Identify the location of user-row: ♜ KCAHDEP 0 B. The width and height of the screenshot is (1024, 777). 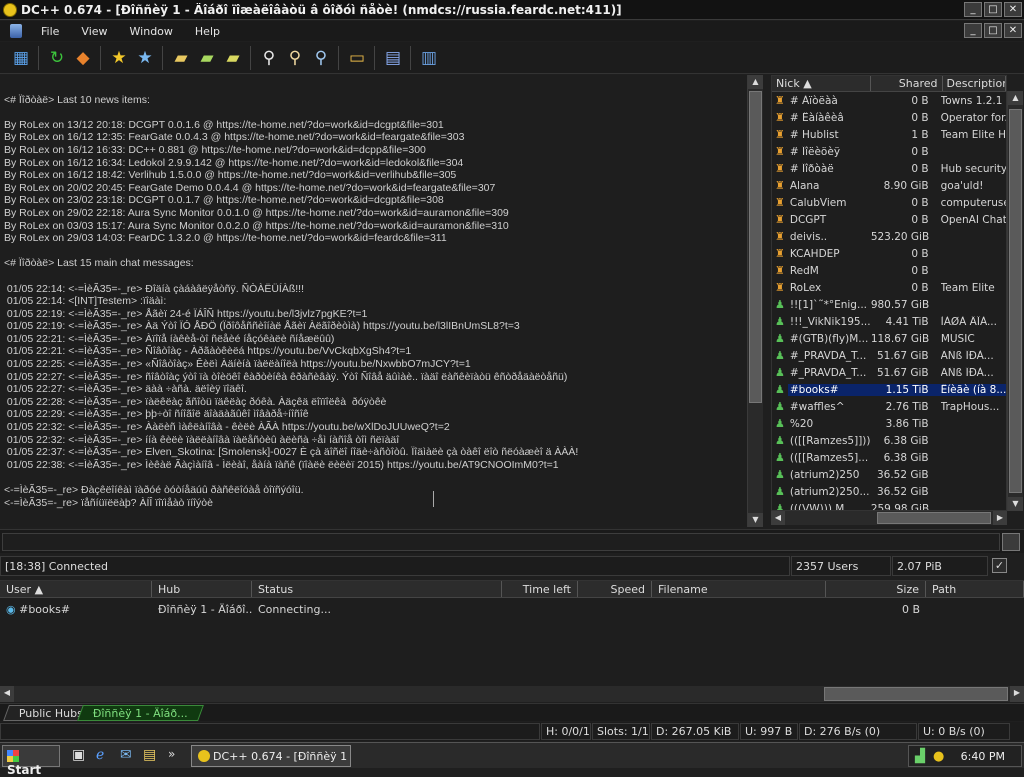
(889, 253).